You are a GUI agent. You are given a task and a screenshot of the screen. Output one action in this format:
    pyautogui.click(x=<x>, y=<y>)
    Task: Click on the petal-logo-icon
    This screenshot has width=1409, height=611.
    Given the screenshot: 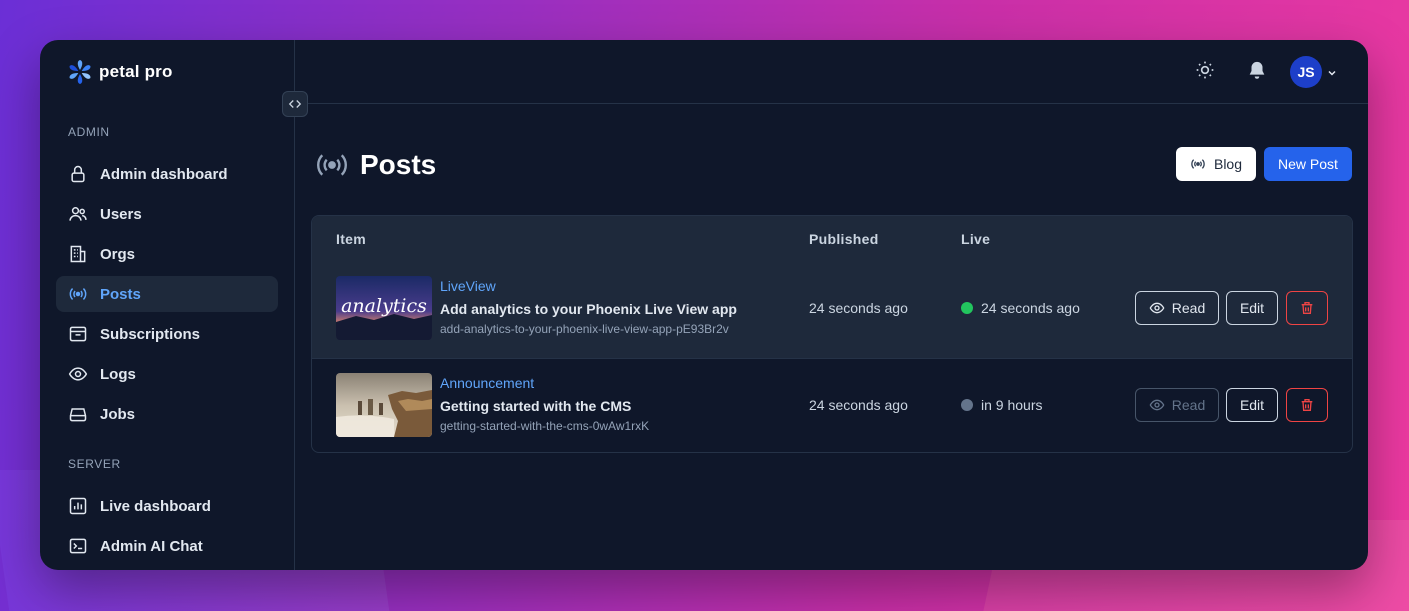 What is the action you would take?
    pyautogui.click(x=80, y=72)
    